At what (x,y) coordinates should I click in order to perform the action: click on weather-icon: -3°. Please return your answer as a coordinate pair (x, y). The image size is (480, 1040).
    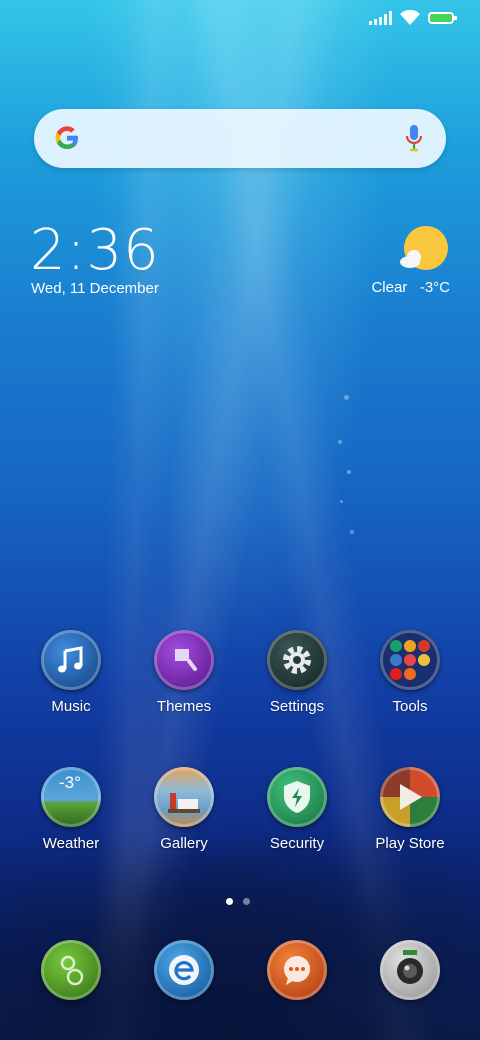
    Looking at the image, I should click on (71, 797).